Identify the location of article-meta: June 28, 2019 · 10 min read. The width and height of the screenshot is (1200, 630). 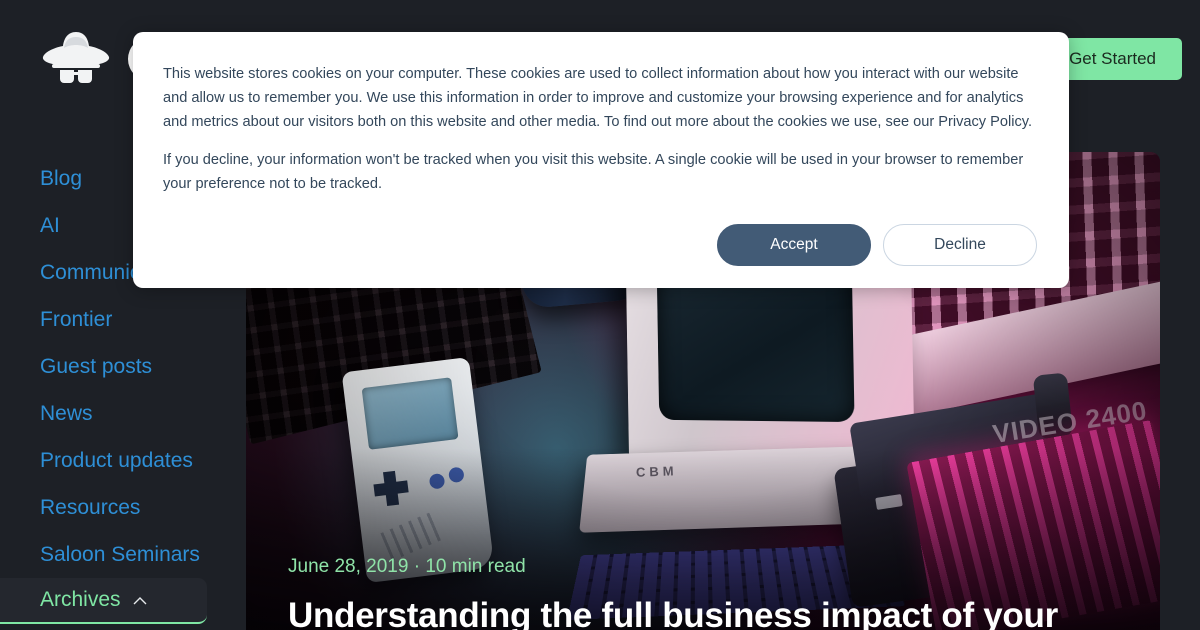
(407, 566).